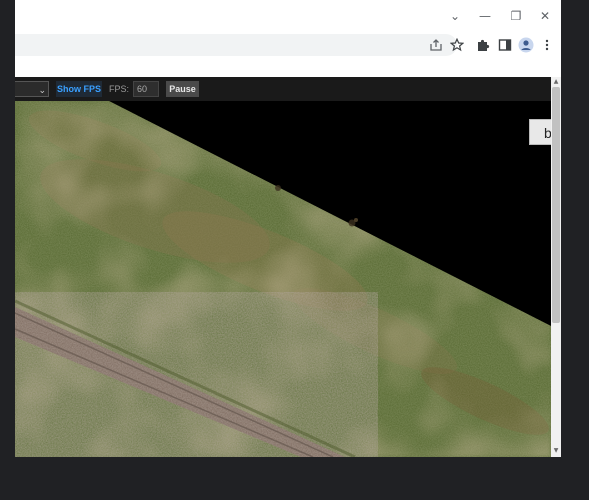 This screenshot has height=500, width=589. What do you see at coordinates (556, 205) in the screenshot?
I see `scrollbar-thumb` at bounding box center [556, 205].